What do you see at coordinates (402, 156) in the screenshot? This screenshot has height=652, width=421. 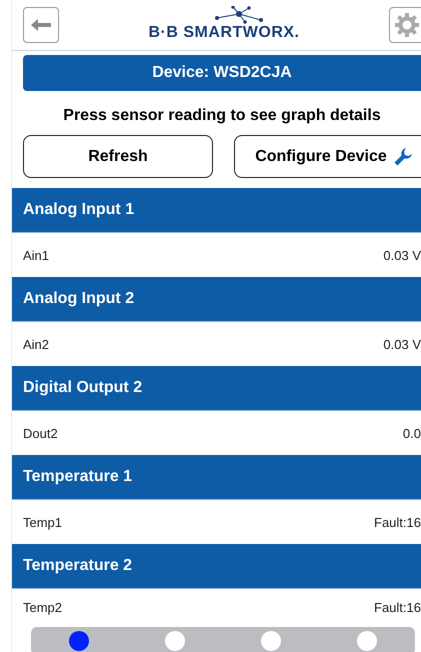 I see `wrench-icon` at bounding box center [402, 156].